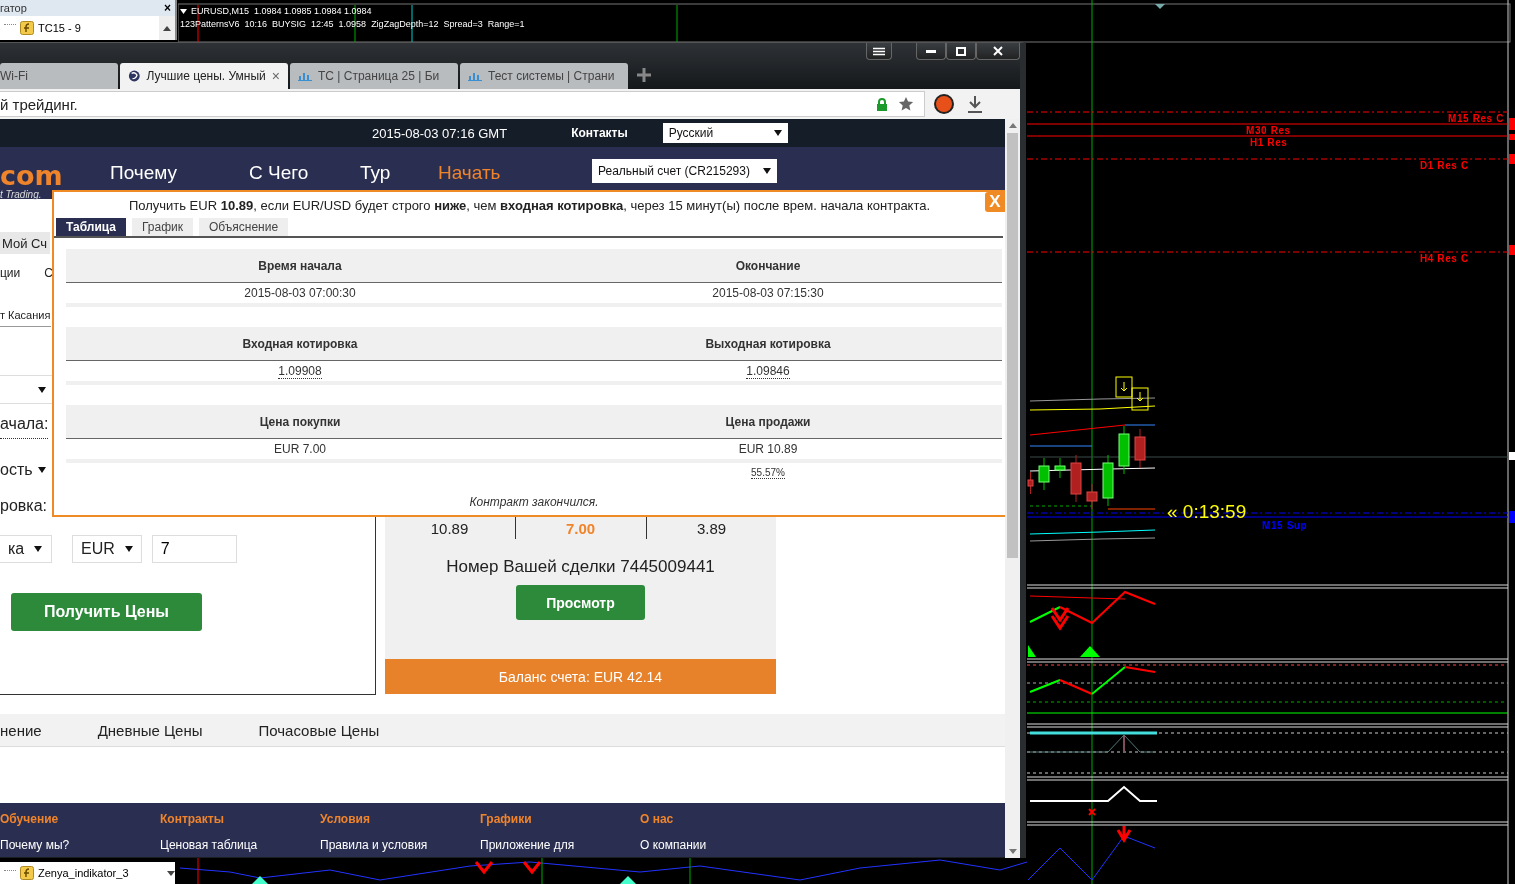 The image size is (1515, 884). Describe the element at coordinates (1285, 525) in the screenshot. I see `level-label: M15 Sup` at that location.